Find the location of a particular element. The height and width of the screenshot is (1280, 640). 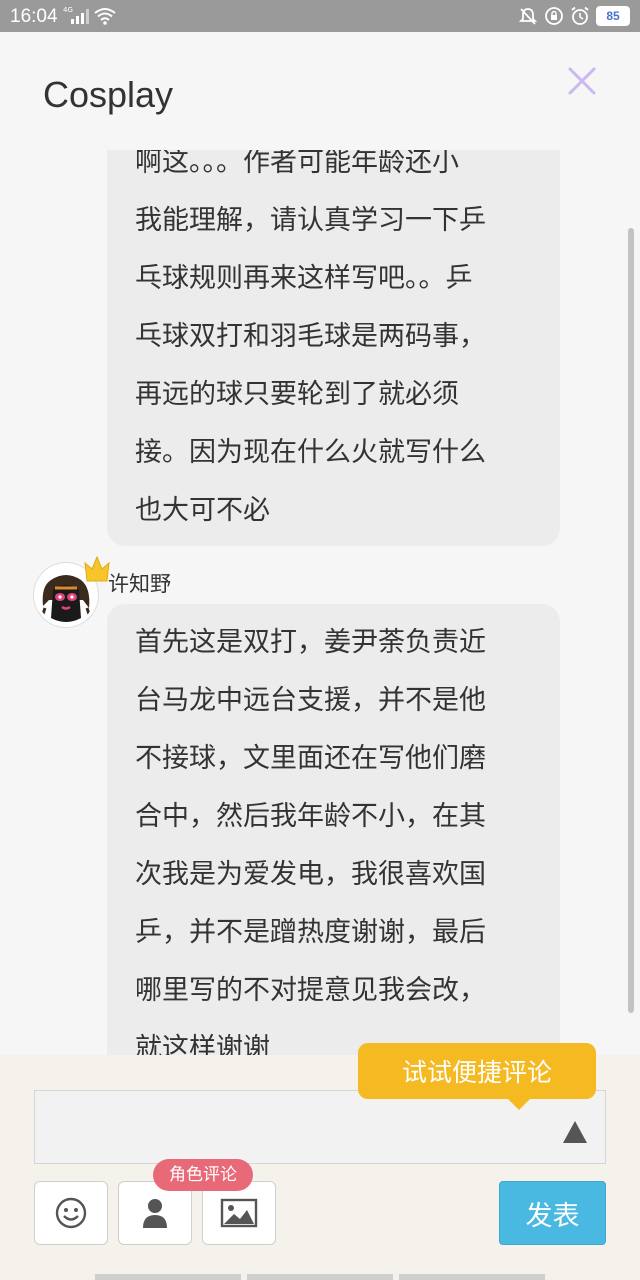

comment-username: 许知野 is located at coordinates (139, 583).